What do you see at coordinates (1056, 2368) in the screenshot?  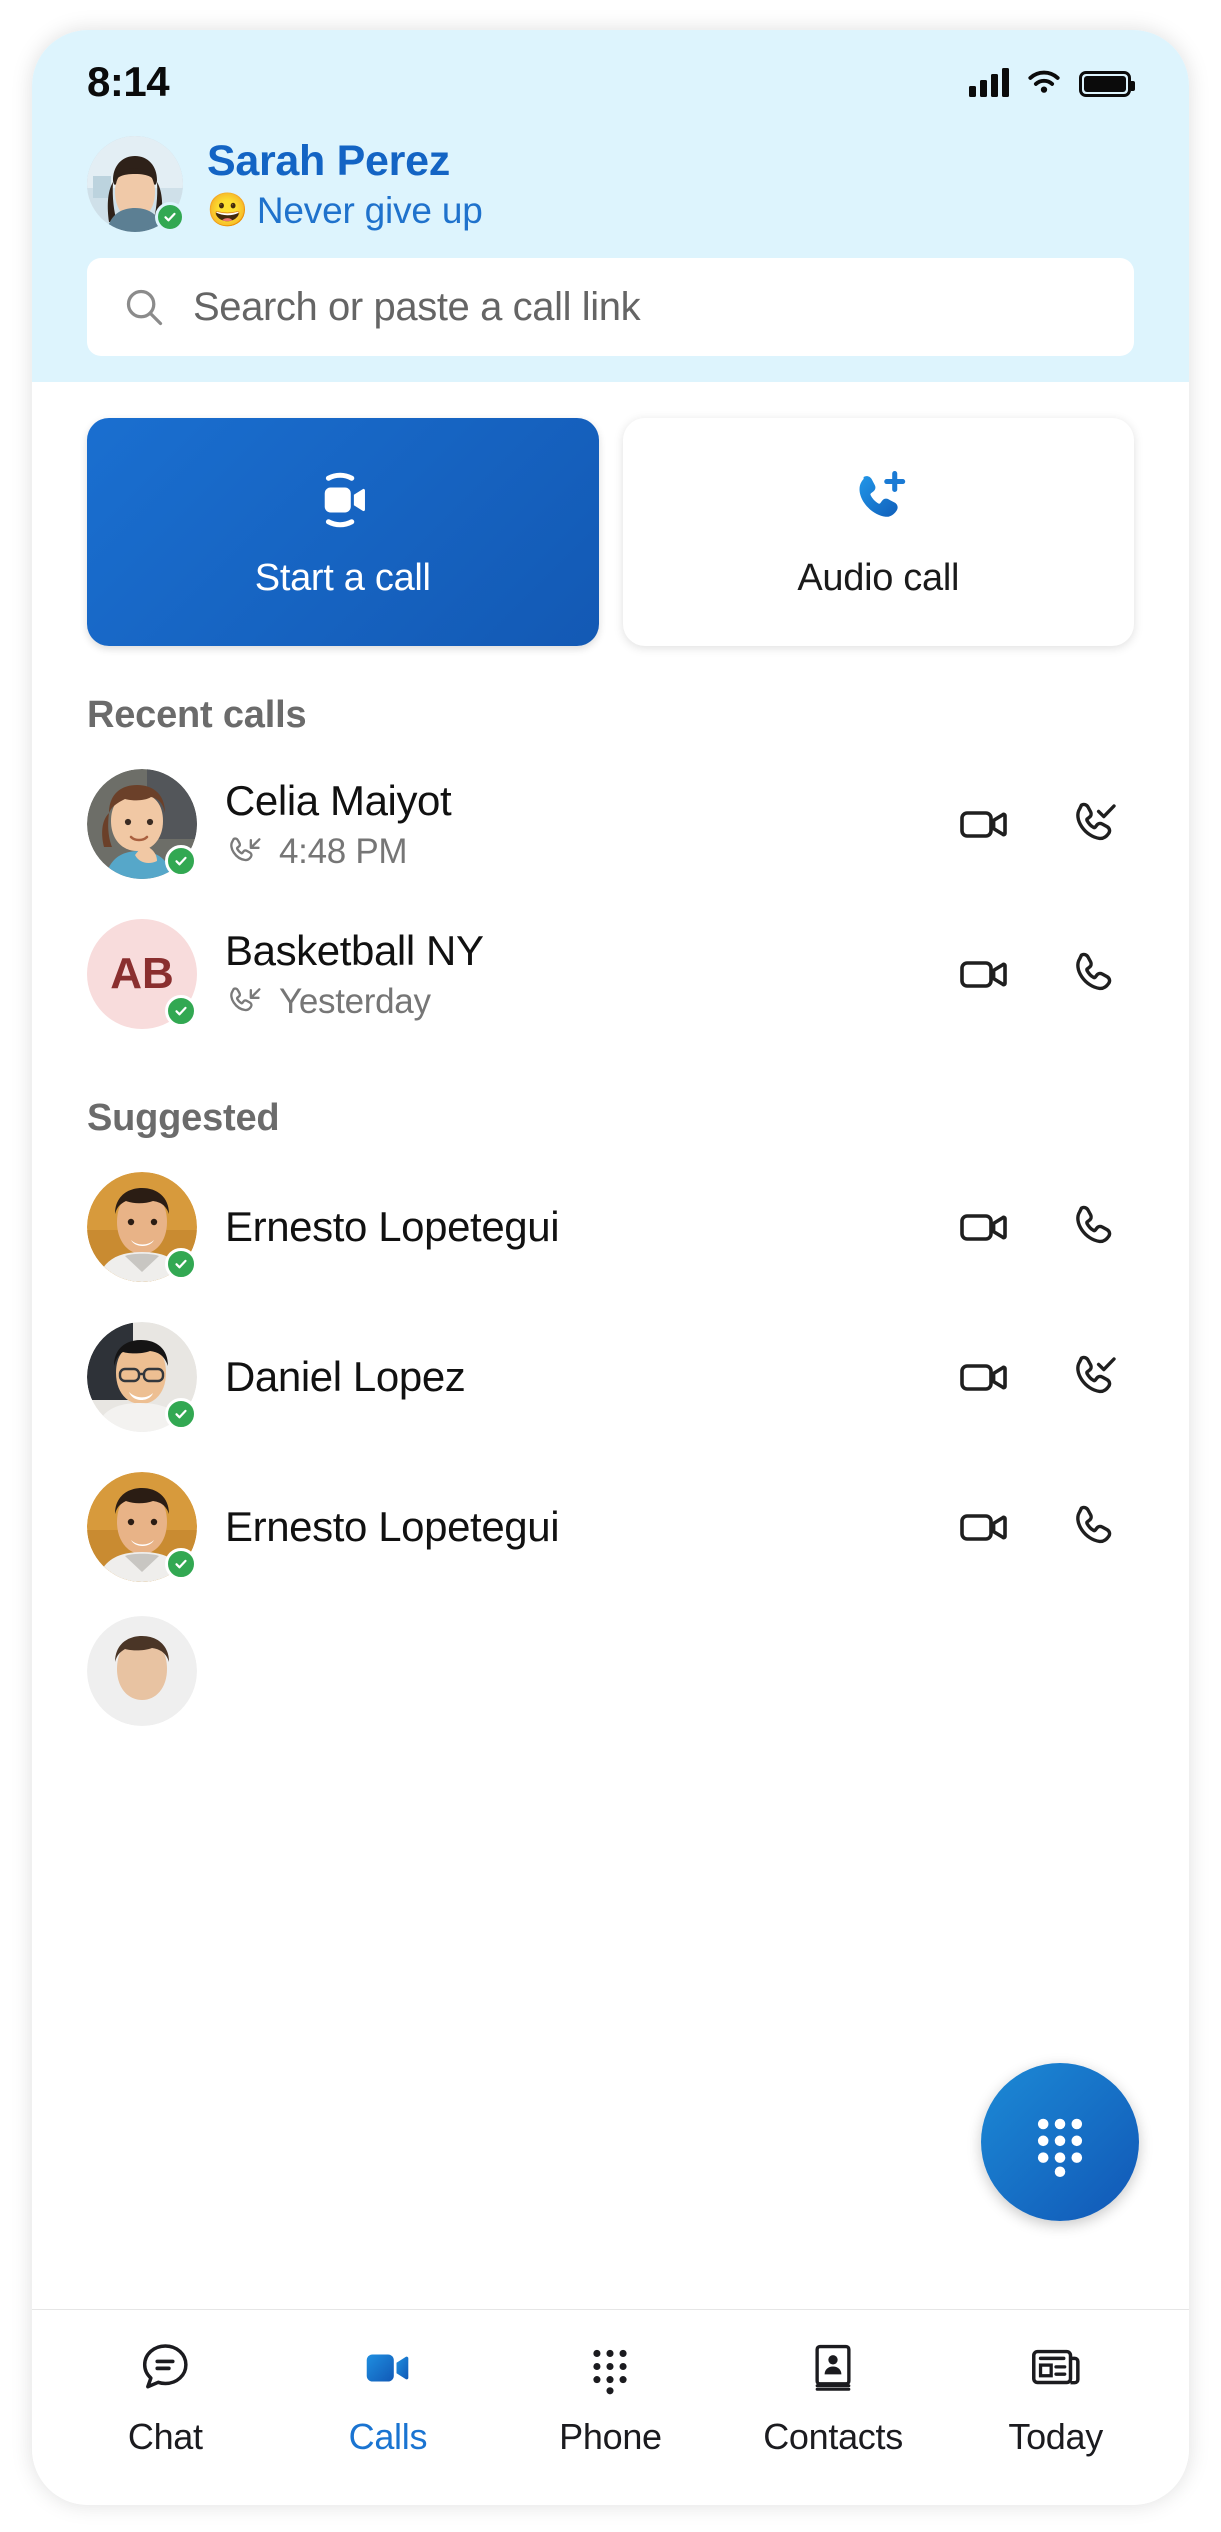 I see `news-icon` at bounding box center [1056, 2368].